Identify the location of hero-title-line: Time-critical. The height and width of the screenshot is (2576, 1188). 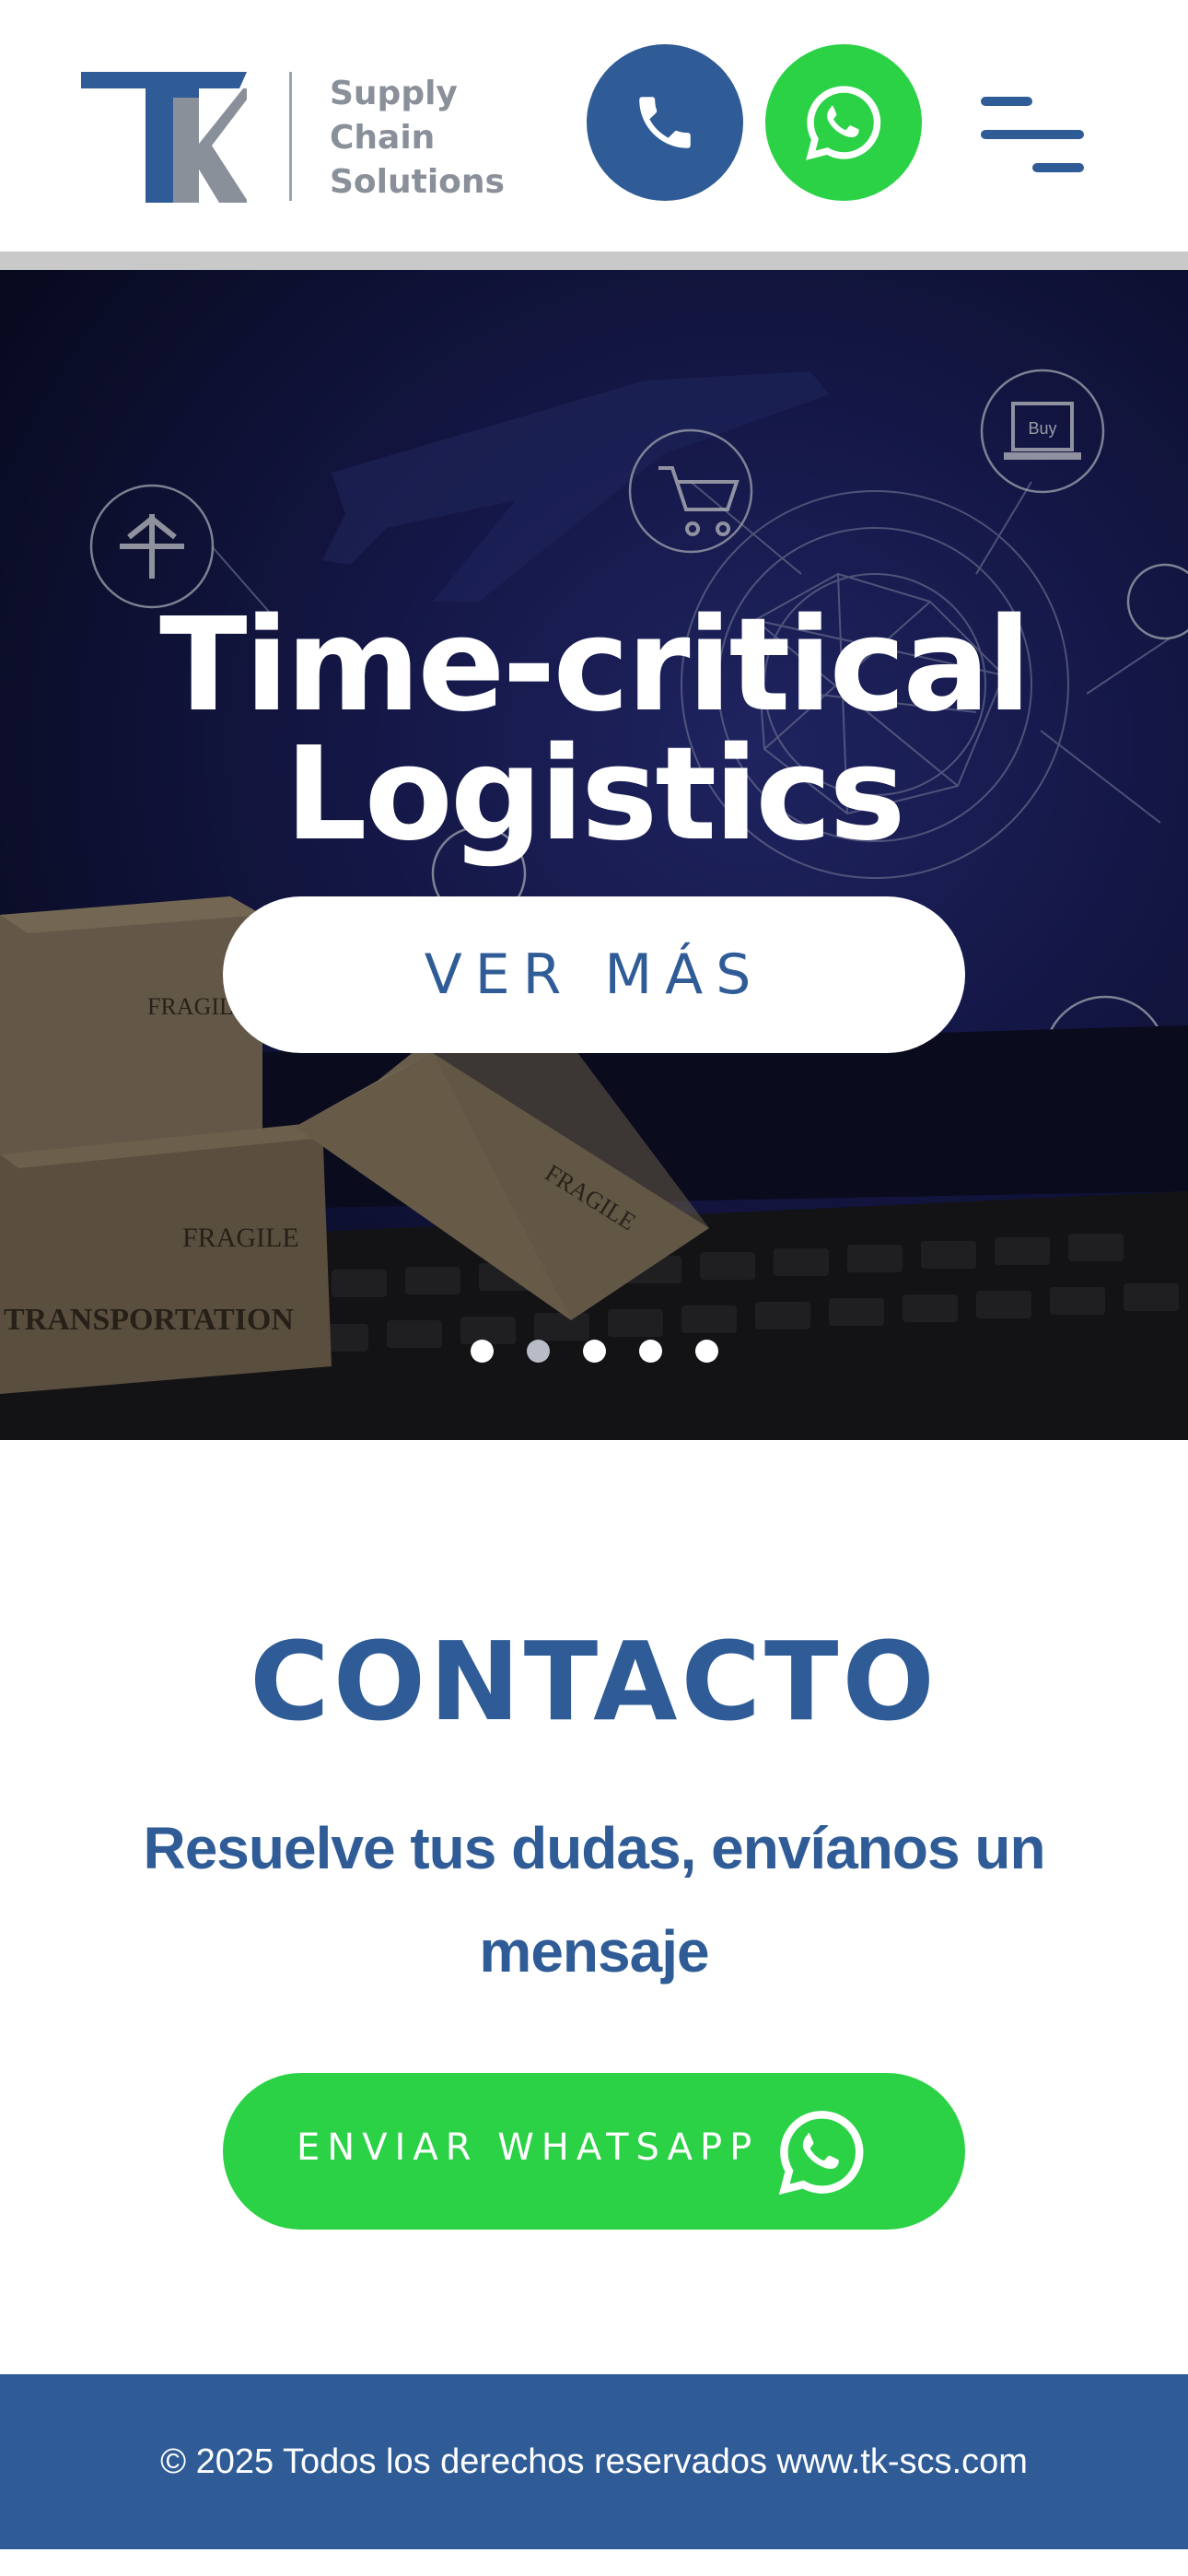
(595, 666).